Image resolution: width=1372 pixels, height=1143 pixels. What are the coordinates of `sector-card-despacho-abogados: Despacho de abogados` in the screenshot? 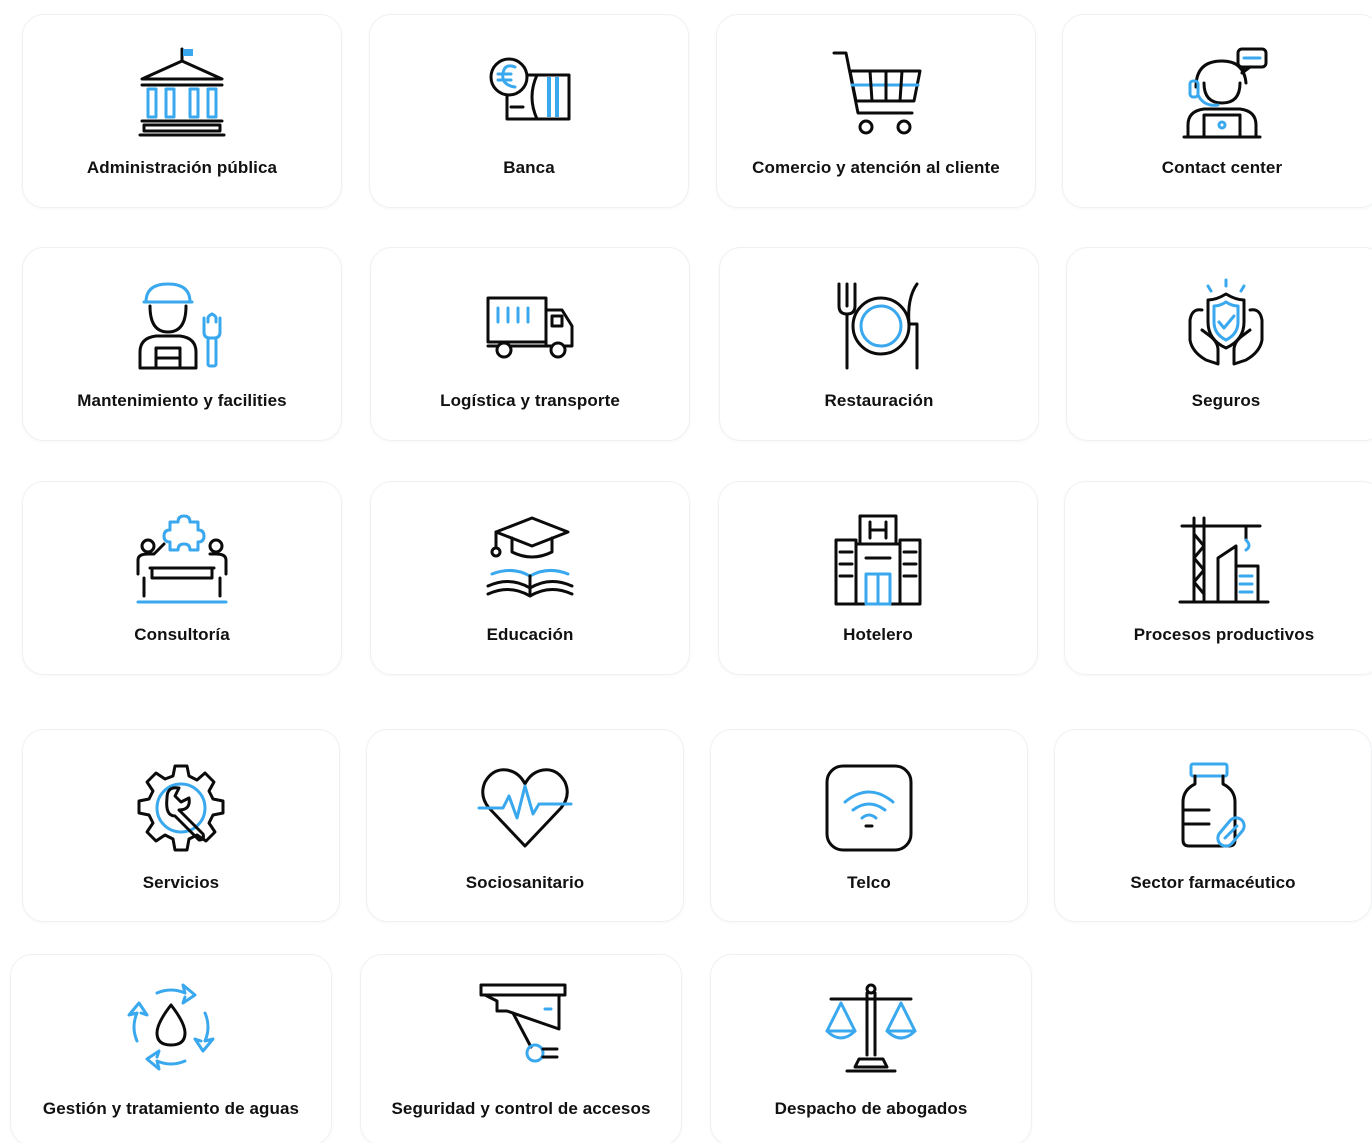 It's located at (871, 1048).